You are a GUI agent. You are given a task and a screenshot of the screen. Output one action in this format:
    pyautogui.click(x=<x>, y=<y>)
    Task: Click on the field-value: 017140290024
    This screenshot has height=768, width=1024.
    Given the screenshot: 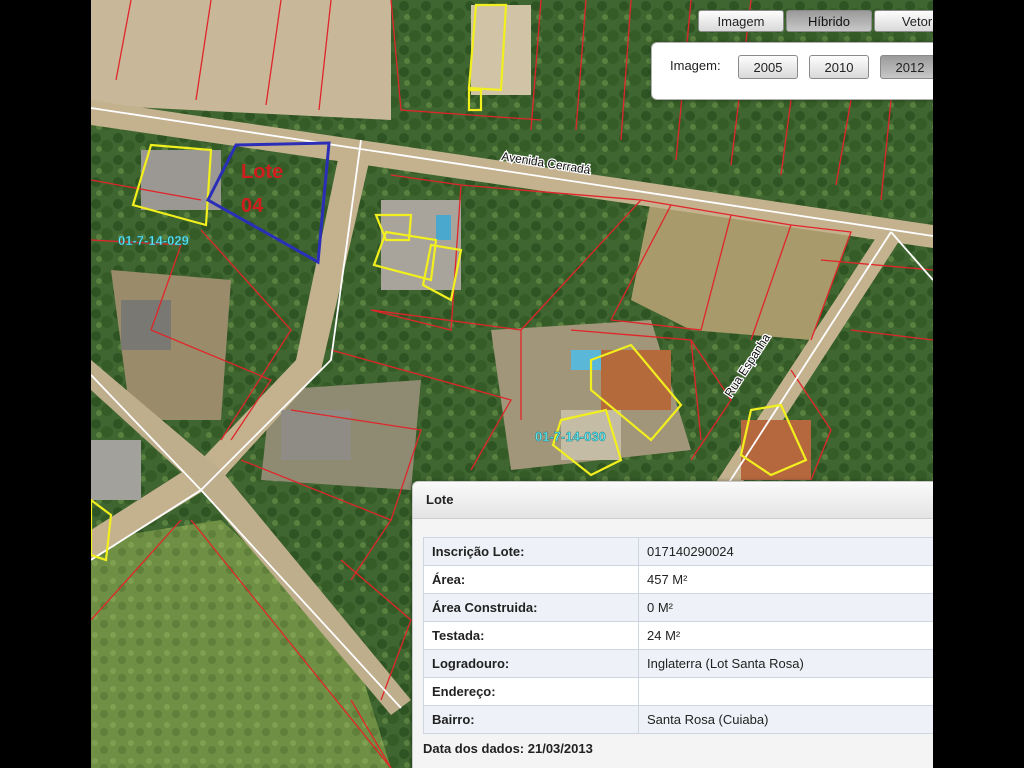 What is the action you would take?
    pyautogui.click(x=785, y=551)
    